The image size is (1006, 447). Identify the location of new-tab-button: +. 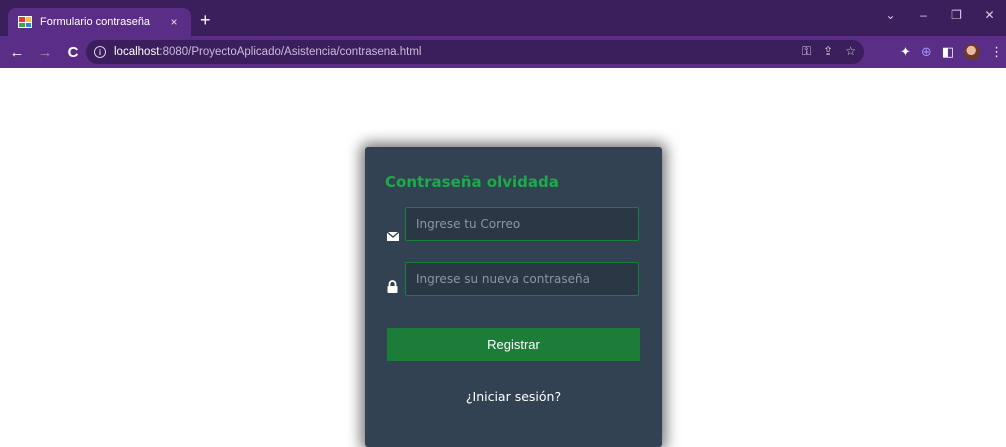
(205, 20).